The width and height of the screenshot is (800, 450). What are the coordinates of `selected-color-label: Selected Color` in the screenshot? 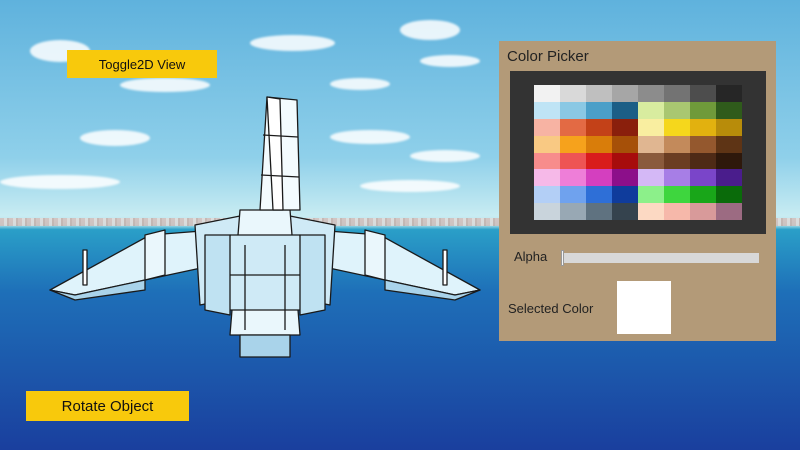 It's located at (551, 308).